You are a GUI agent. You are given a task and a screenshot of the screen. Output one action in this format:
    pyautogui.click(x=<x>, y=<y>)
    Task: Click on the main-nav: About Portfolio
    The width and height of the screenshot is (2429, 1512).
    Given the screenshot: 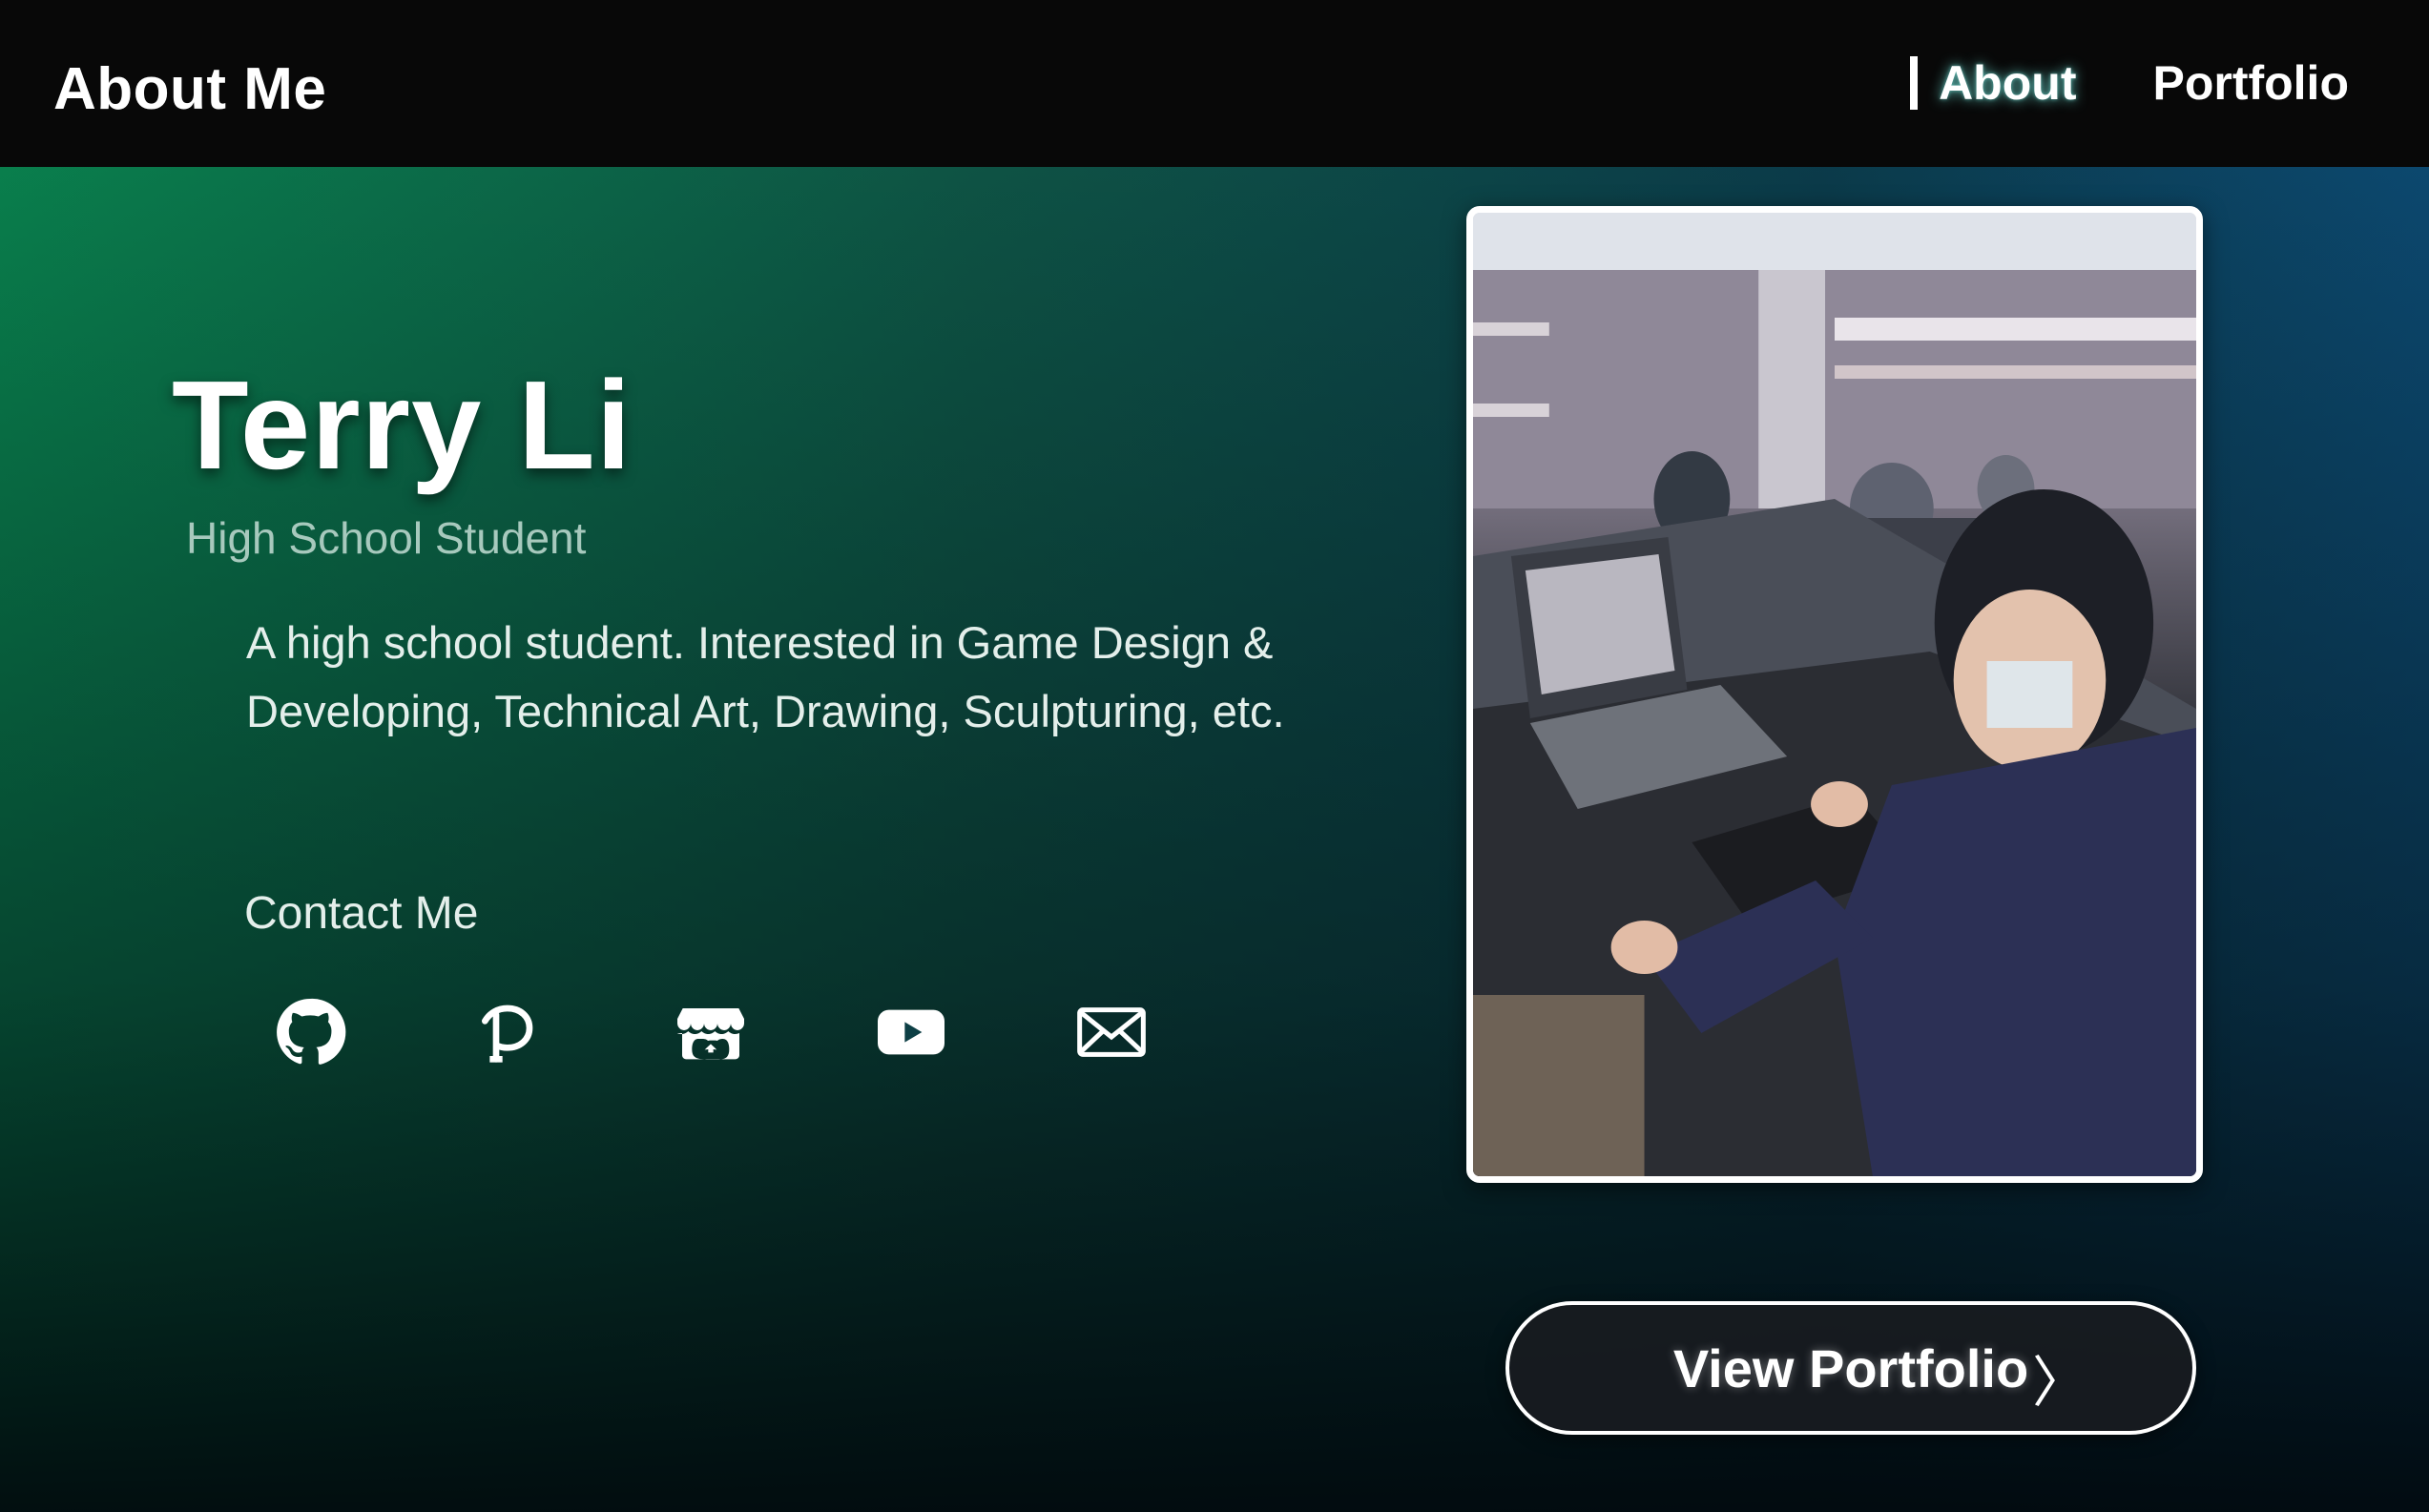 What is the action you would take?
    pyautogui.click(x=2129, y=83)
    